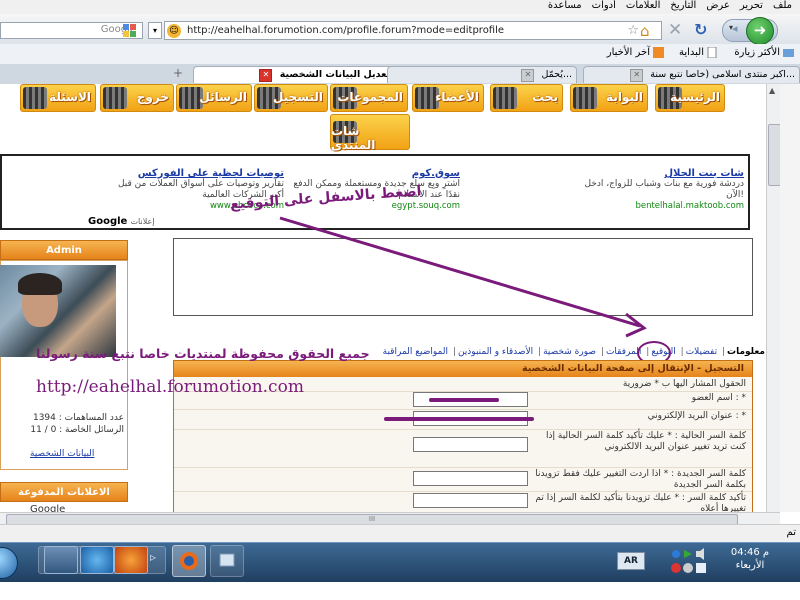 Image resolution: width=800 pixels, height=600 pixels. What do you see at coordinates (790, 298) in the screenshot?
I see `right-gutter` at bounding box center [790, 298].